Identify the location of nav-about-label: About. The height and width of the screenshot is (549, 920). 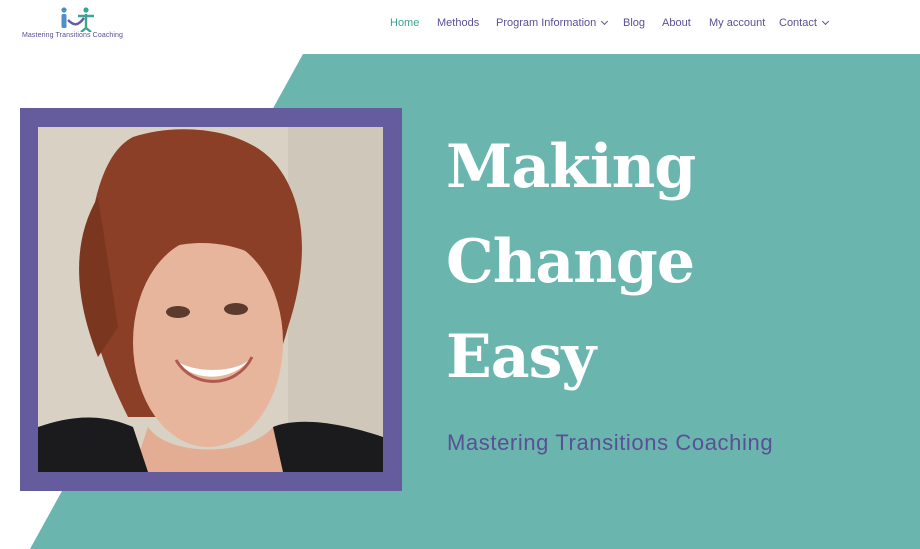
(676, 23).